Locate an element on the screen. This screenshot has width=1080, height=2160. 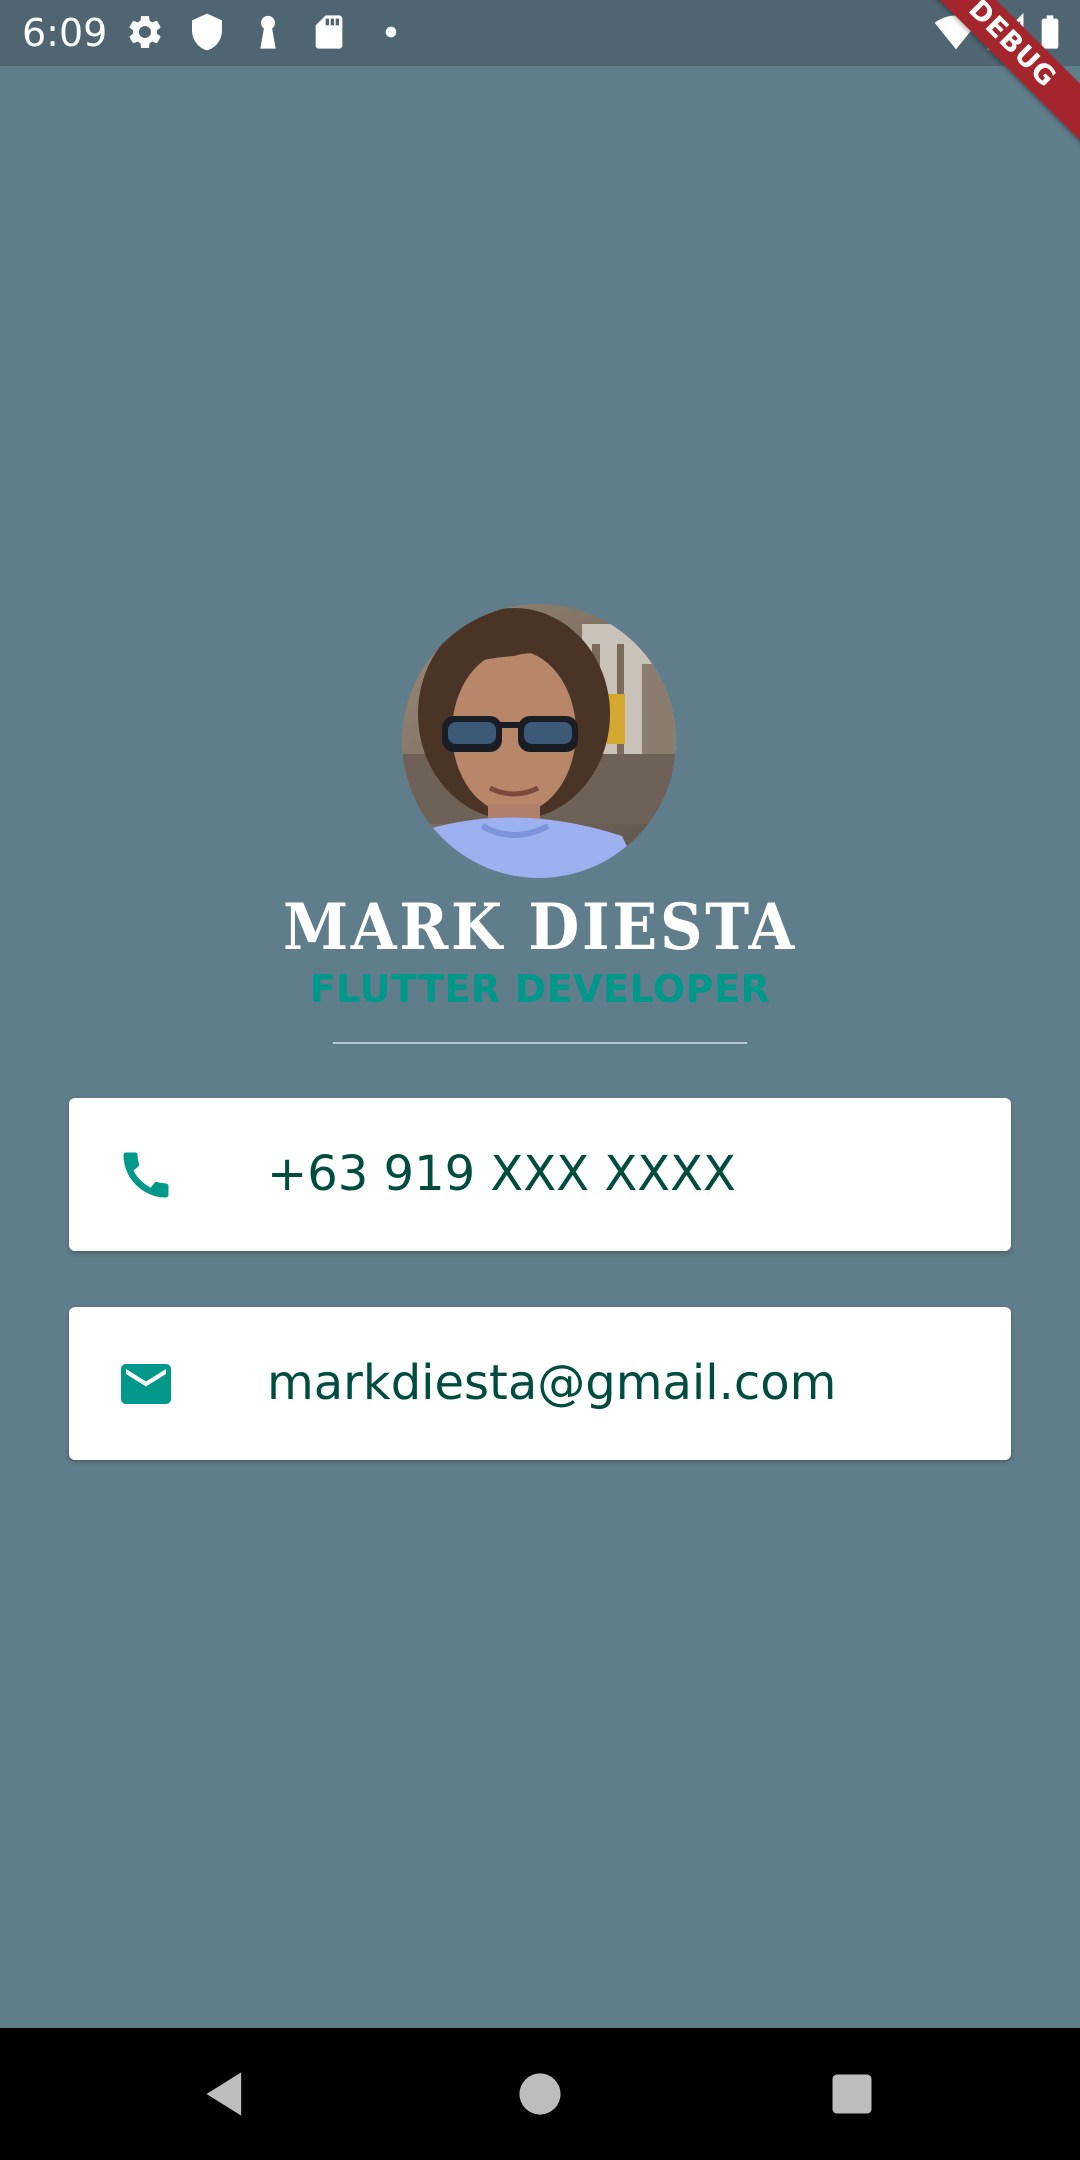
avatar is located at coordinates (539, 741).